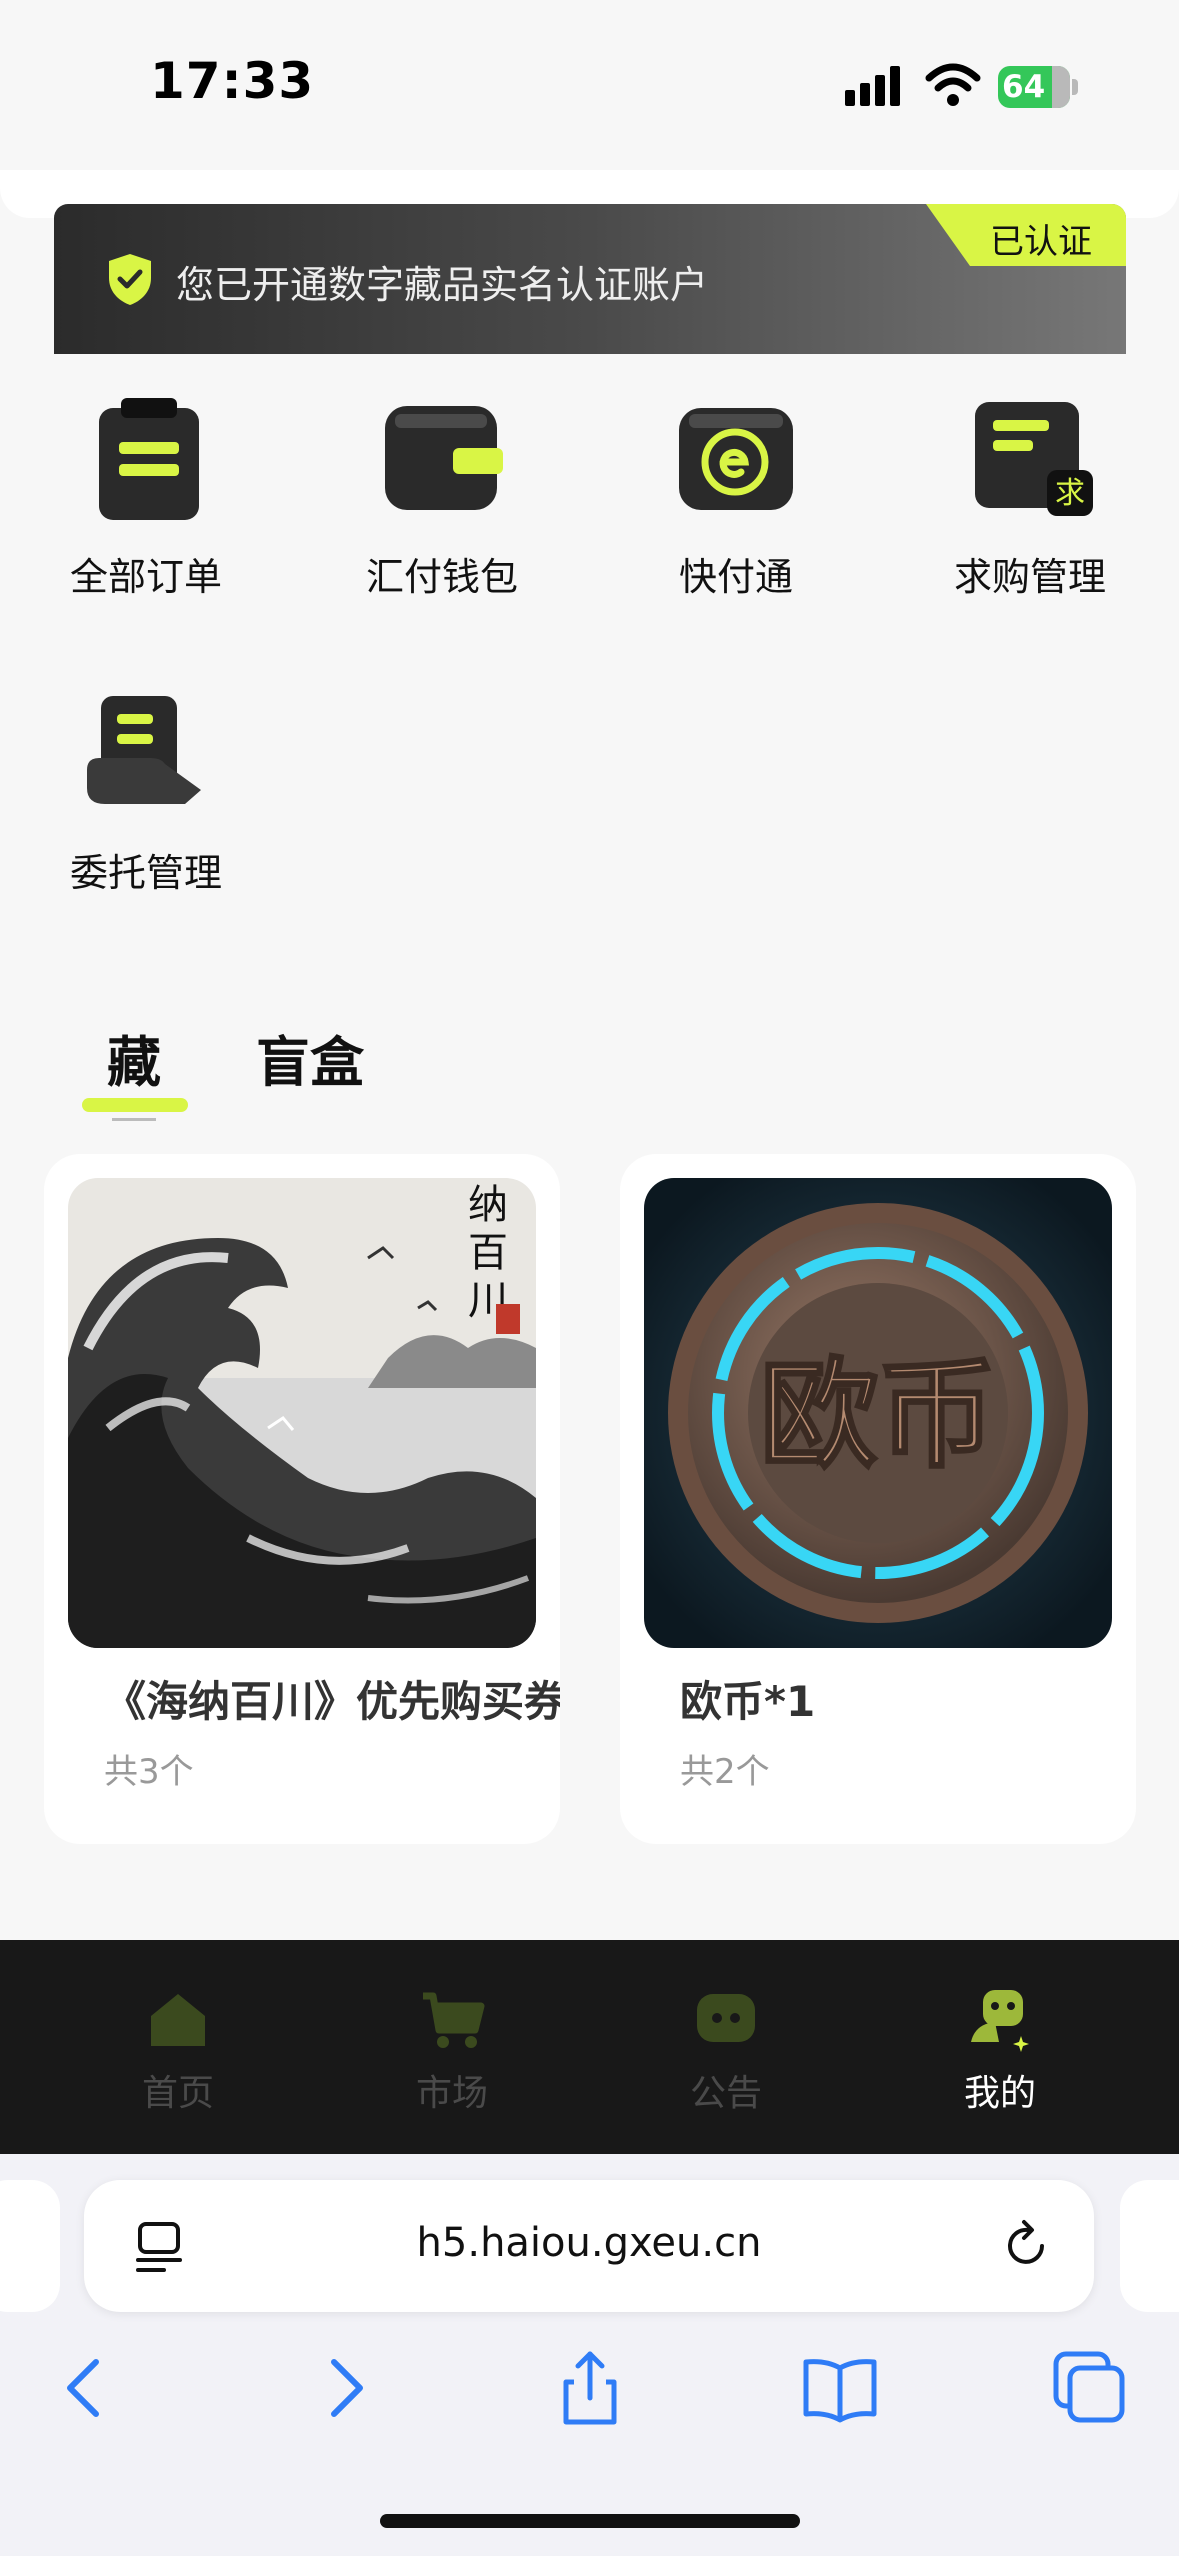 The image size is (1179, 2556). I want to click on menu-quick-pay: 快付通, so click(736, 516).